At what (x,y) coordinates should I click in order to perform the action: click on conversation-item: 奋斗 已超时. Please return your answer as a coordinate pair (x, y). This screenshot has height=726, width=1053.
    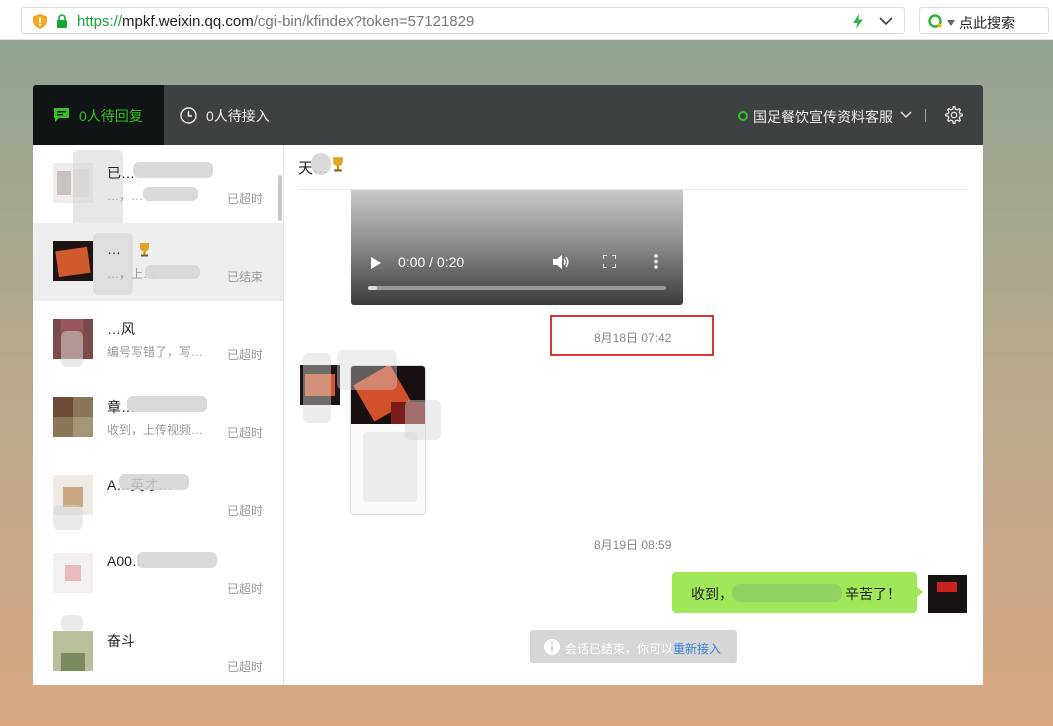
    Looking at the image, I should click on (158, 649).